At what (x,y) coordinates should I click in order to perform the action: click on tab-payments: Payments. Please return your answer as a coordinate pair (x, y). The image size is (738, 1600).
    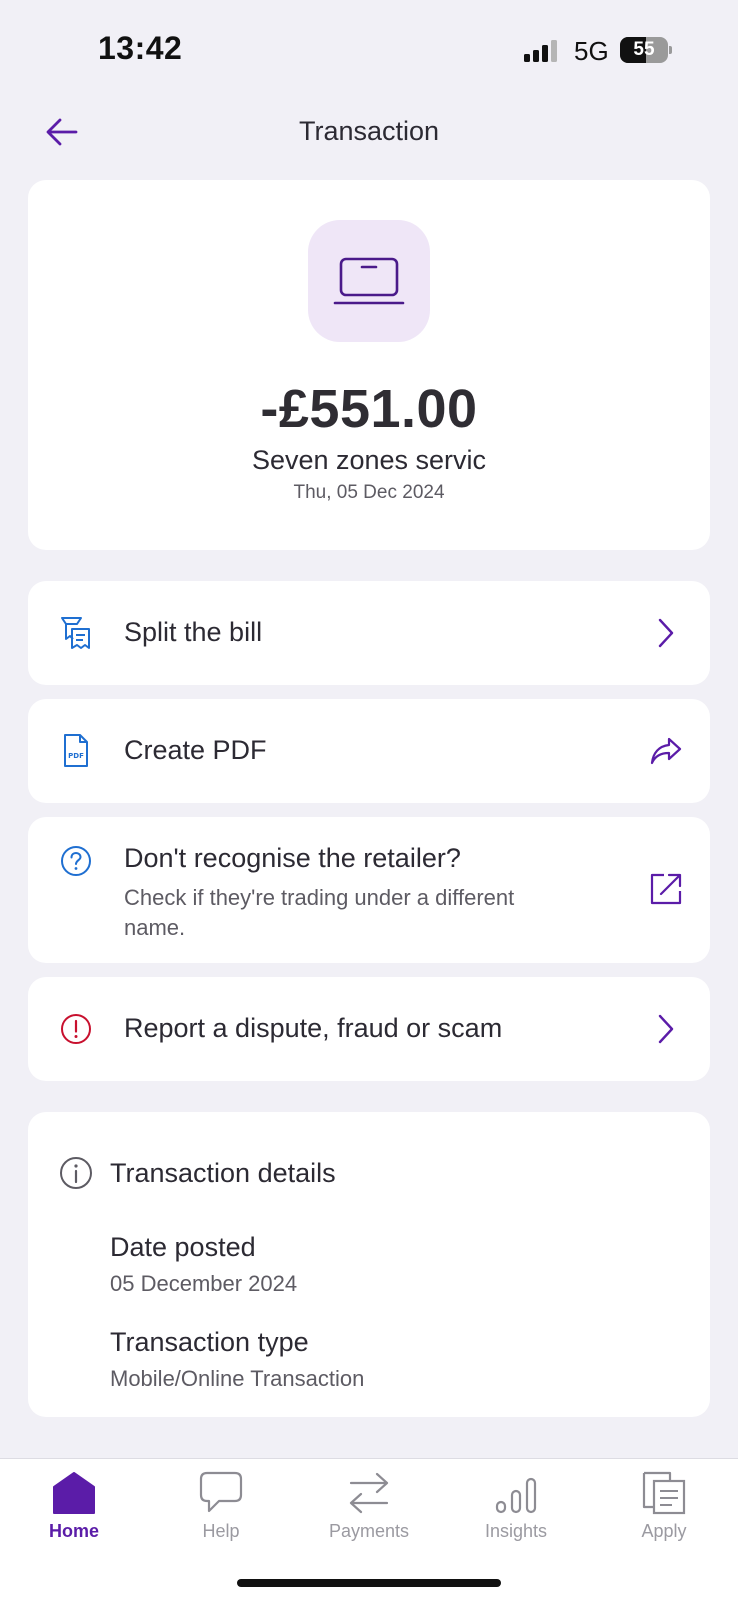
    Looking at the image, I should click on (369, 1514).